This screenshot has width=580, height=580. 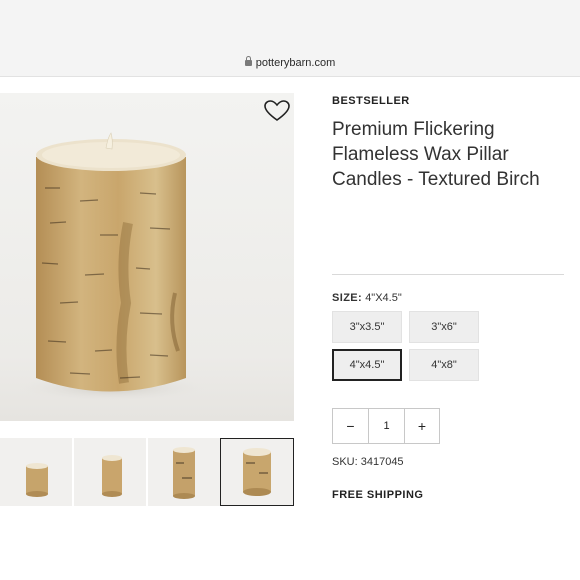 I want to click on browser-address-bar: potterybarn.com, so click(x=290, y=38).